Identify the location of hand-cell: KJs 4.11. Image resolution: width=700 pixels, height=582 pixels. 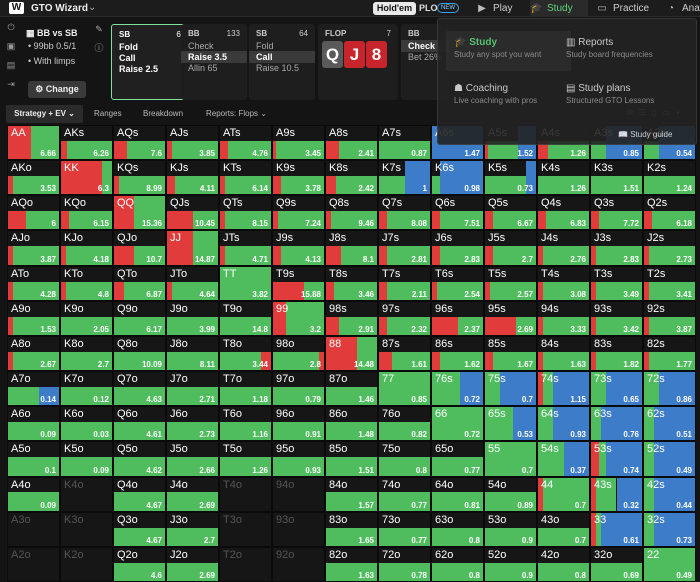
(192, 178).